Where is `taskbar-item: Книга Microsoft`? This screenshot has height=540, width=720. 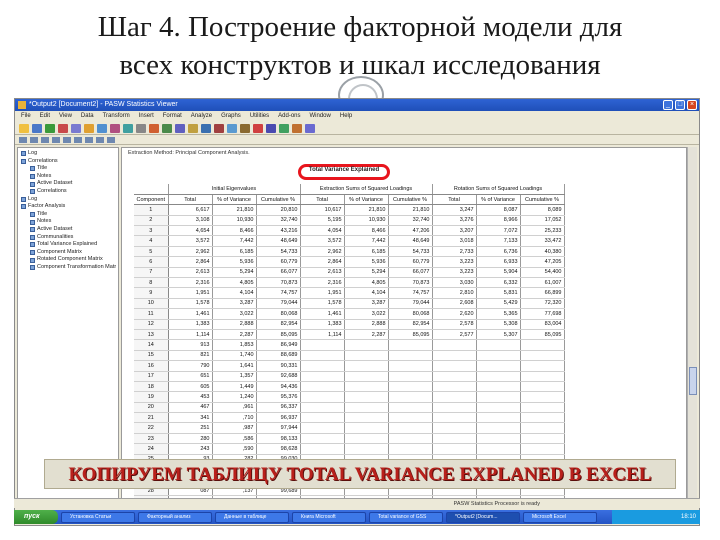 taskbar-item: Книга Microsoft is located at coordinates (329, 517).